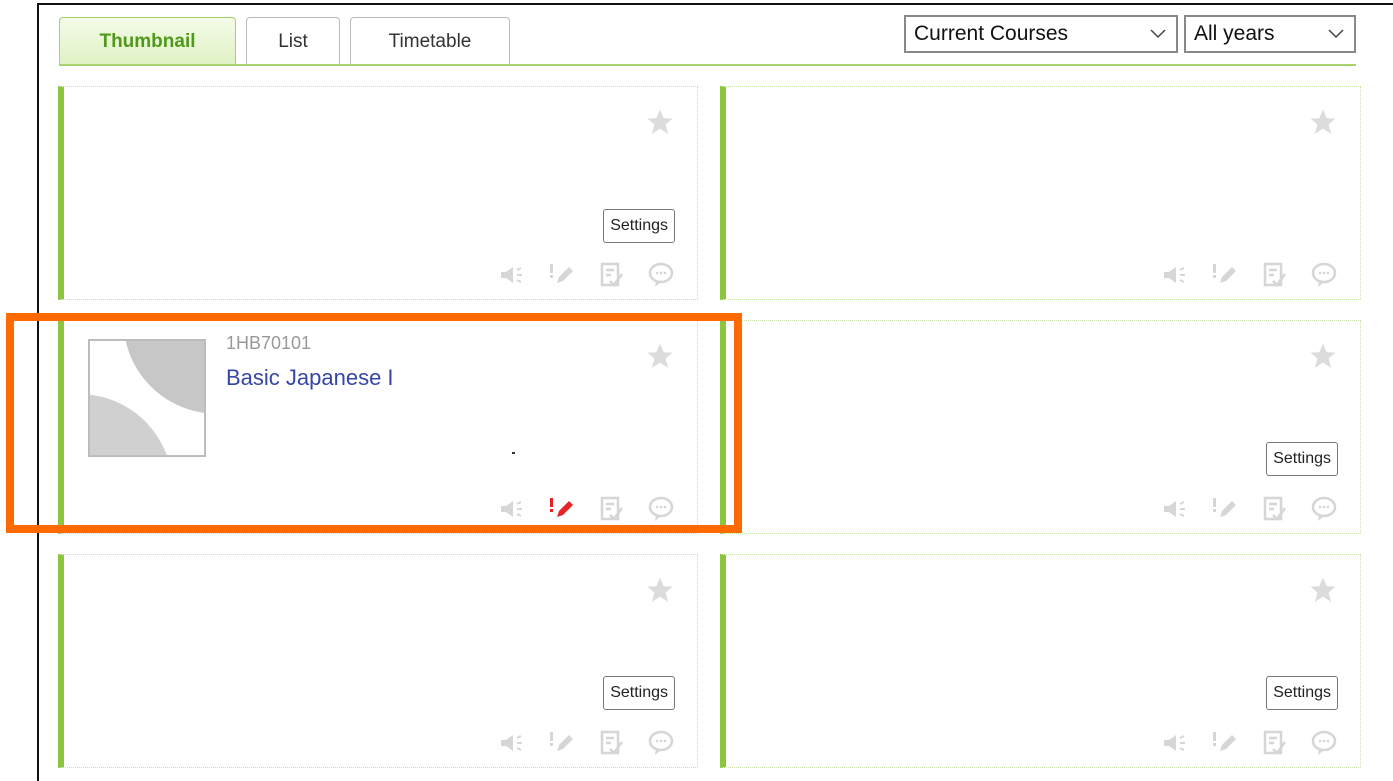 This screenshot has height=781, width=1393. Describe the element at coordinates (310, 378) in the screenshot. I see `course-title-link: Basic Japanese I` at that location.